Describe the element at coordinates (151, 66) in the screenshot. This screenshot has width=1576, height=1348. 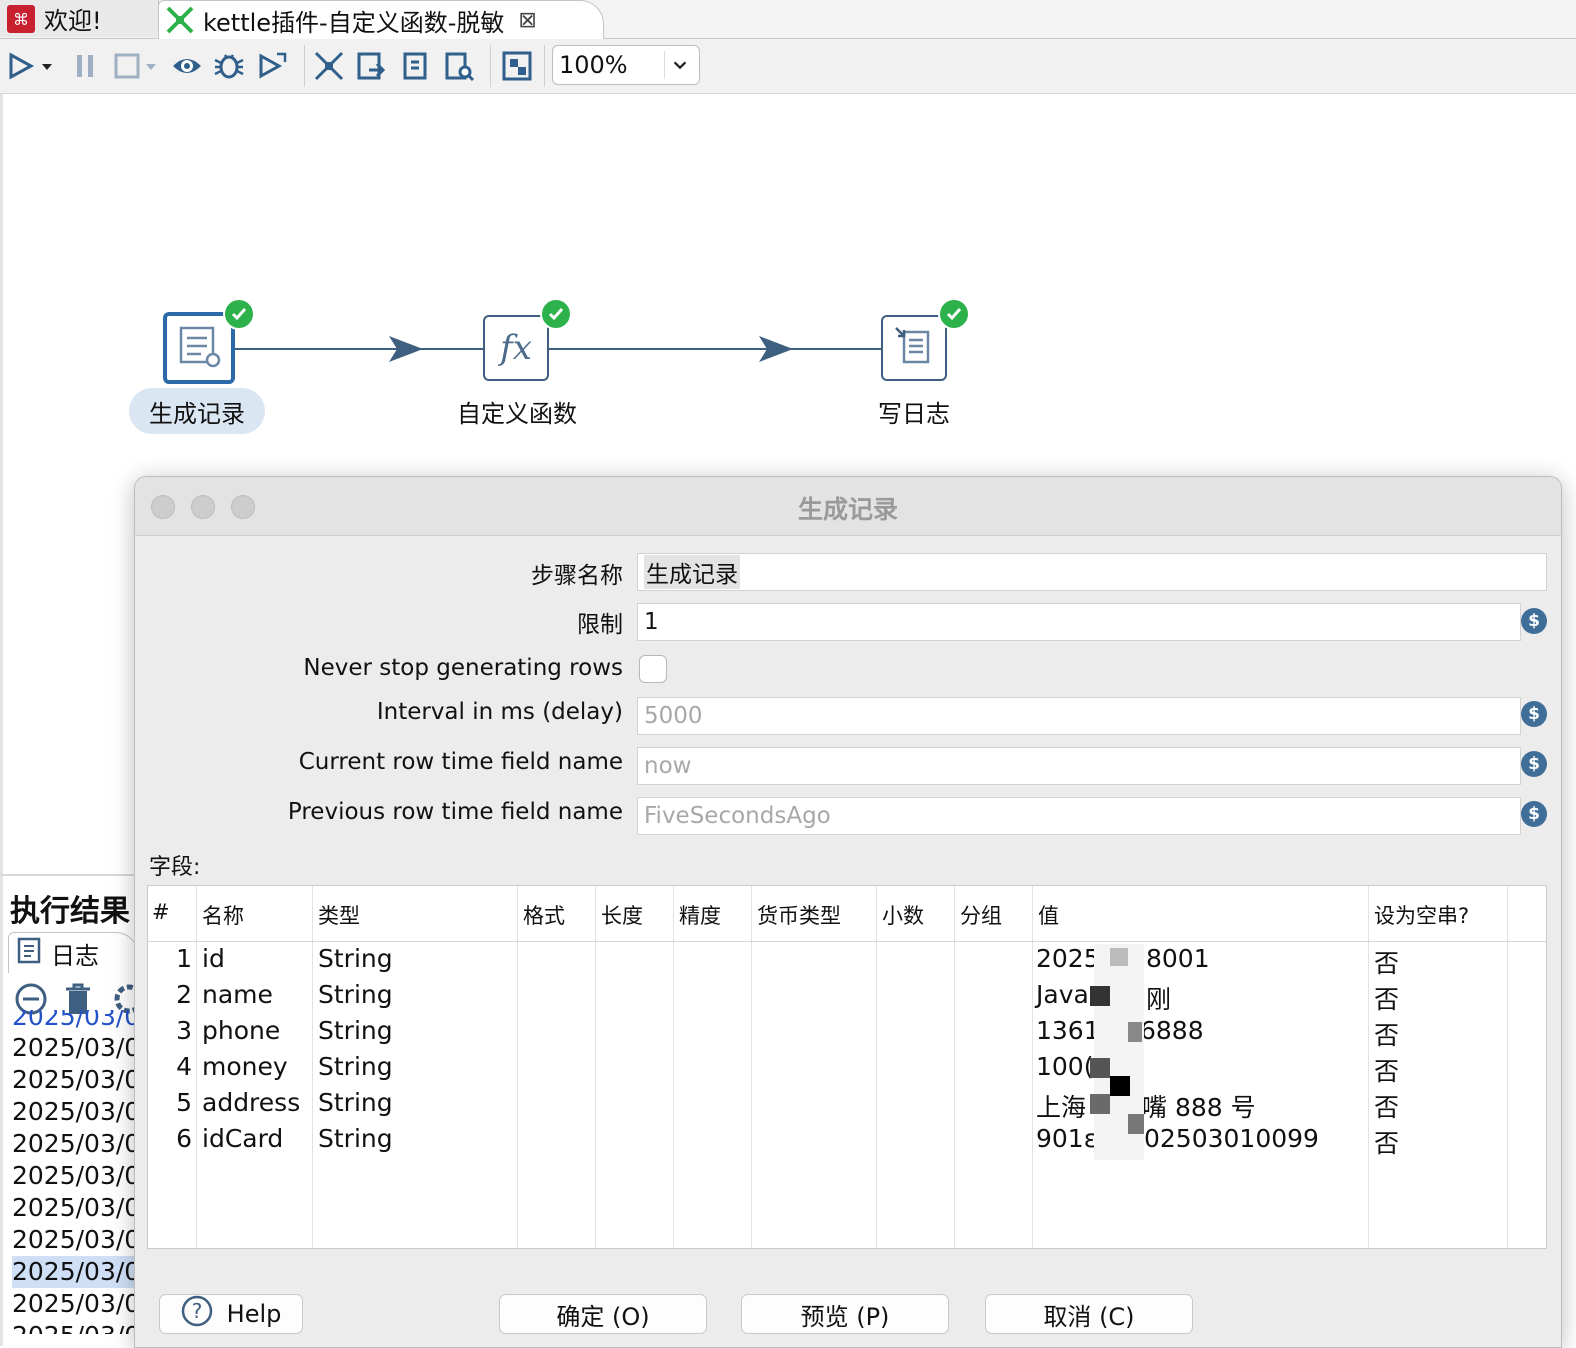
I see `stop-dropdown-icon` at that location.